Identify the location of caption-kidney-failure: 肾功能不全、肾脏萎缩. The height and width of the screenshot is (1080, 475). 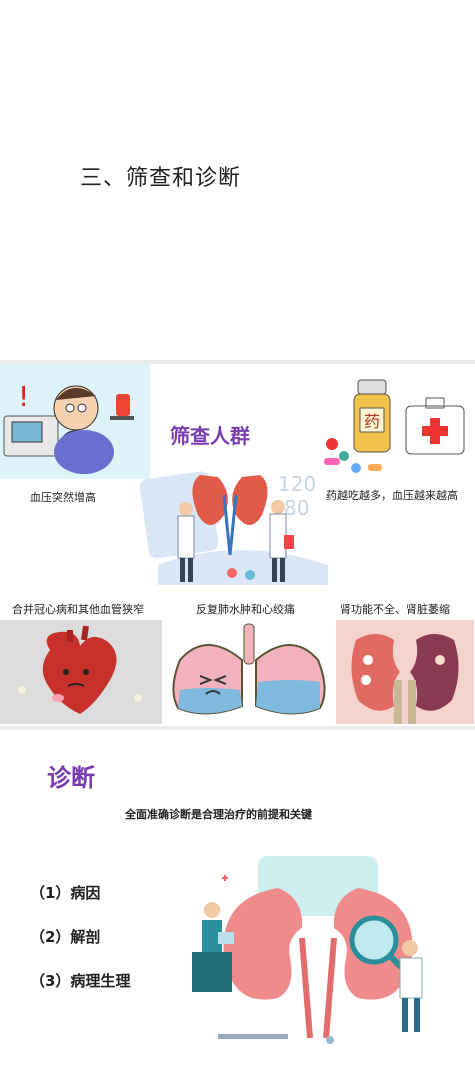
(395, 609).